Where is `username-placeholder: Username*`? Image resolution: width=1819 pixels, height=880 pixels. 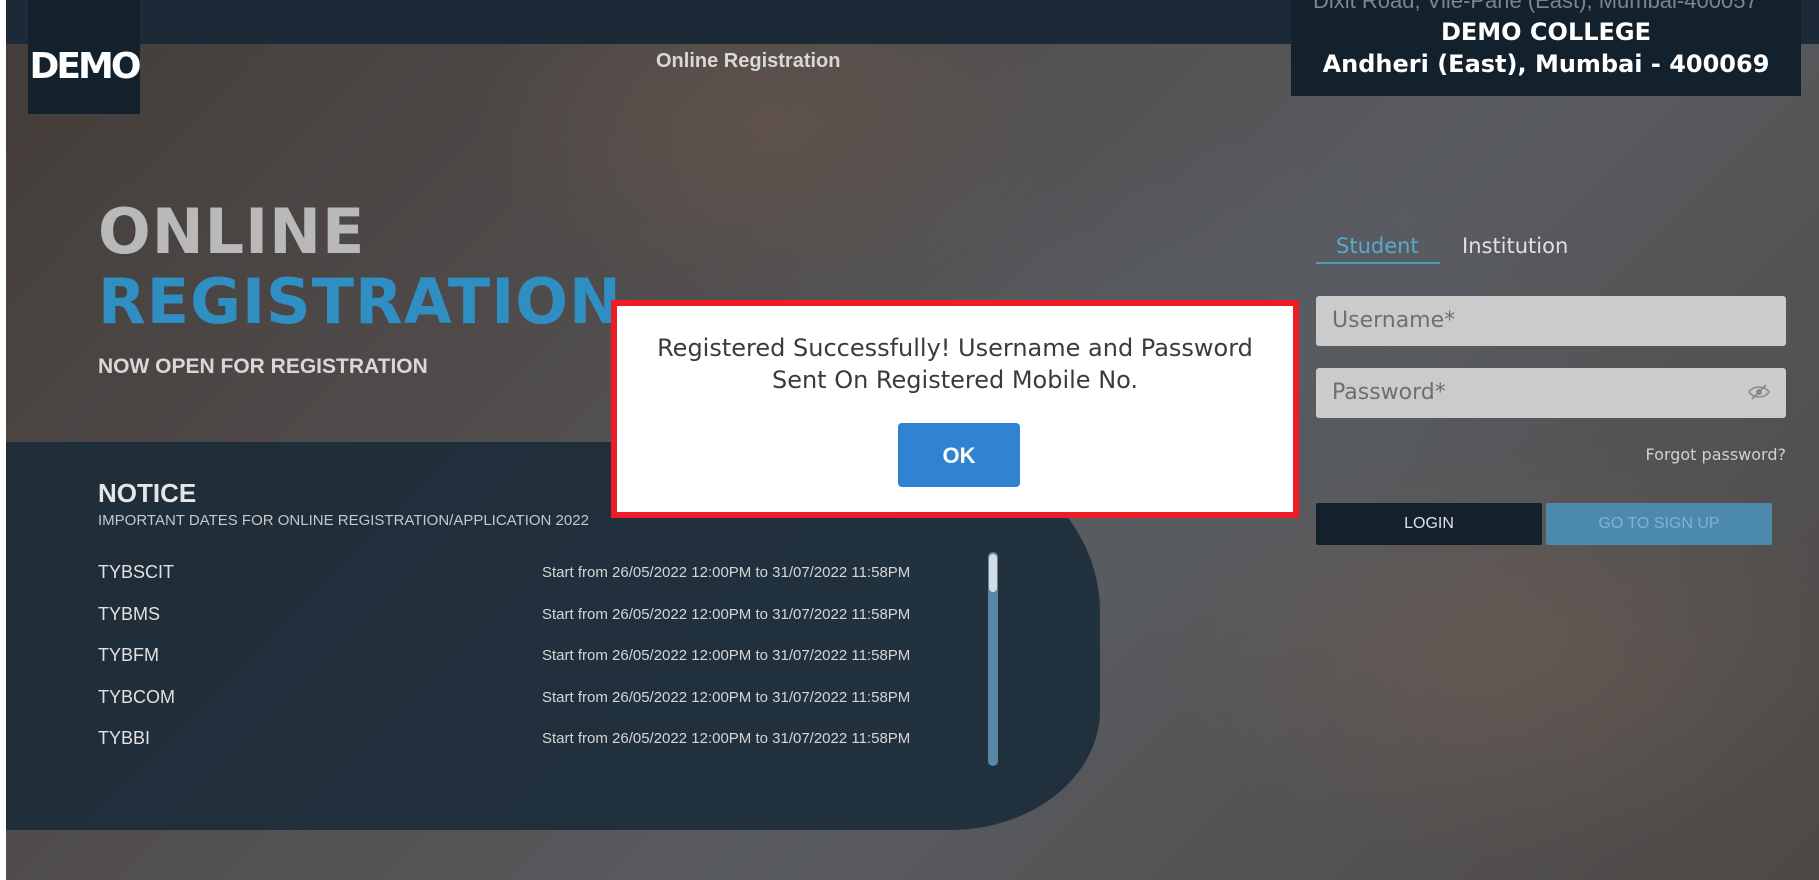 username-placeholder: Username* is located at coordinates (1394, 320).